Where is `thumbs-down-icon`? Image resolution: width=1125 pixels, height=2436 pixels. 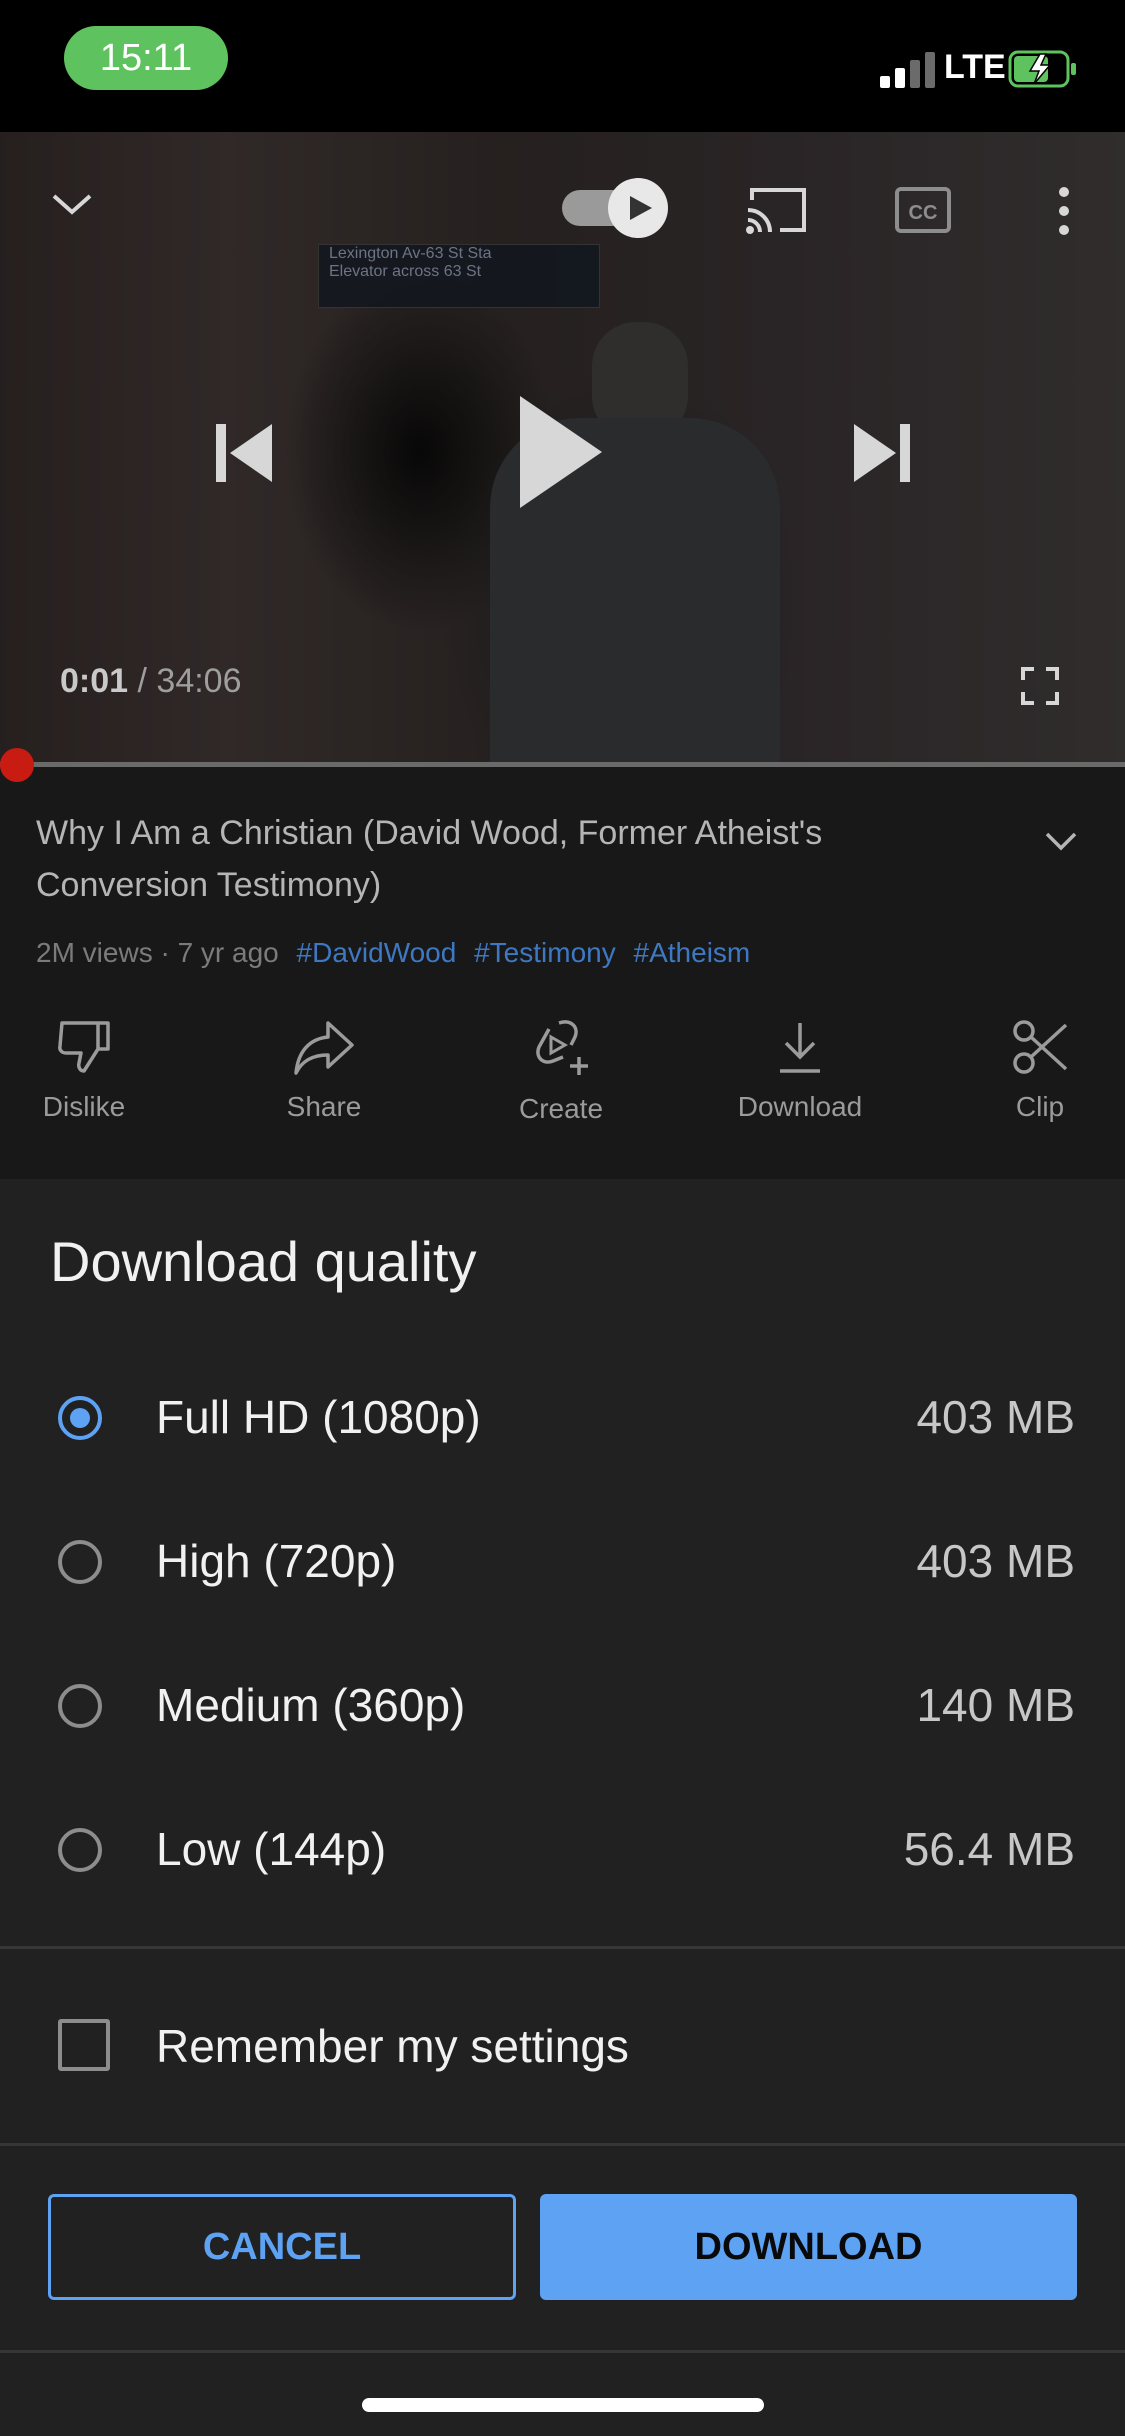 thumbs-down-icon is located at coordinates (84, 1047).